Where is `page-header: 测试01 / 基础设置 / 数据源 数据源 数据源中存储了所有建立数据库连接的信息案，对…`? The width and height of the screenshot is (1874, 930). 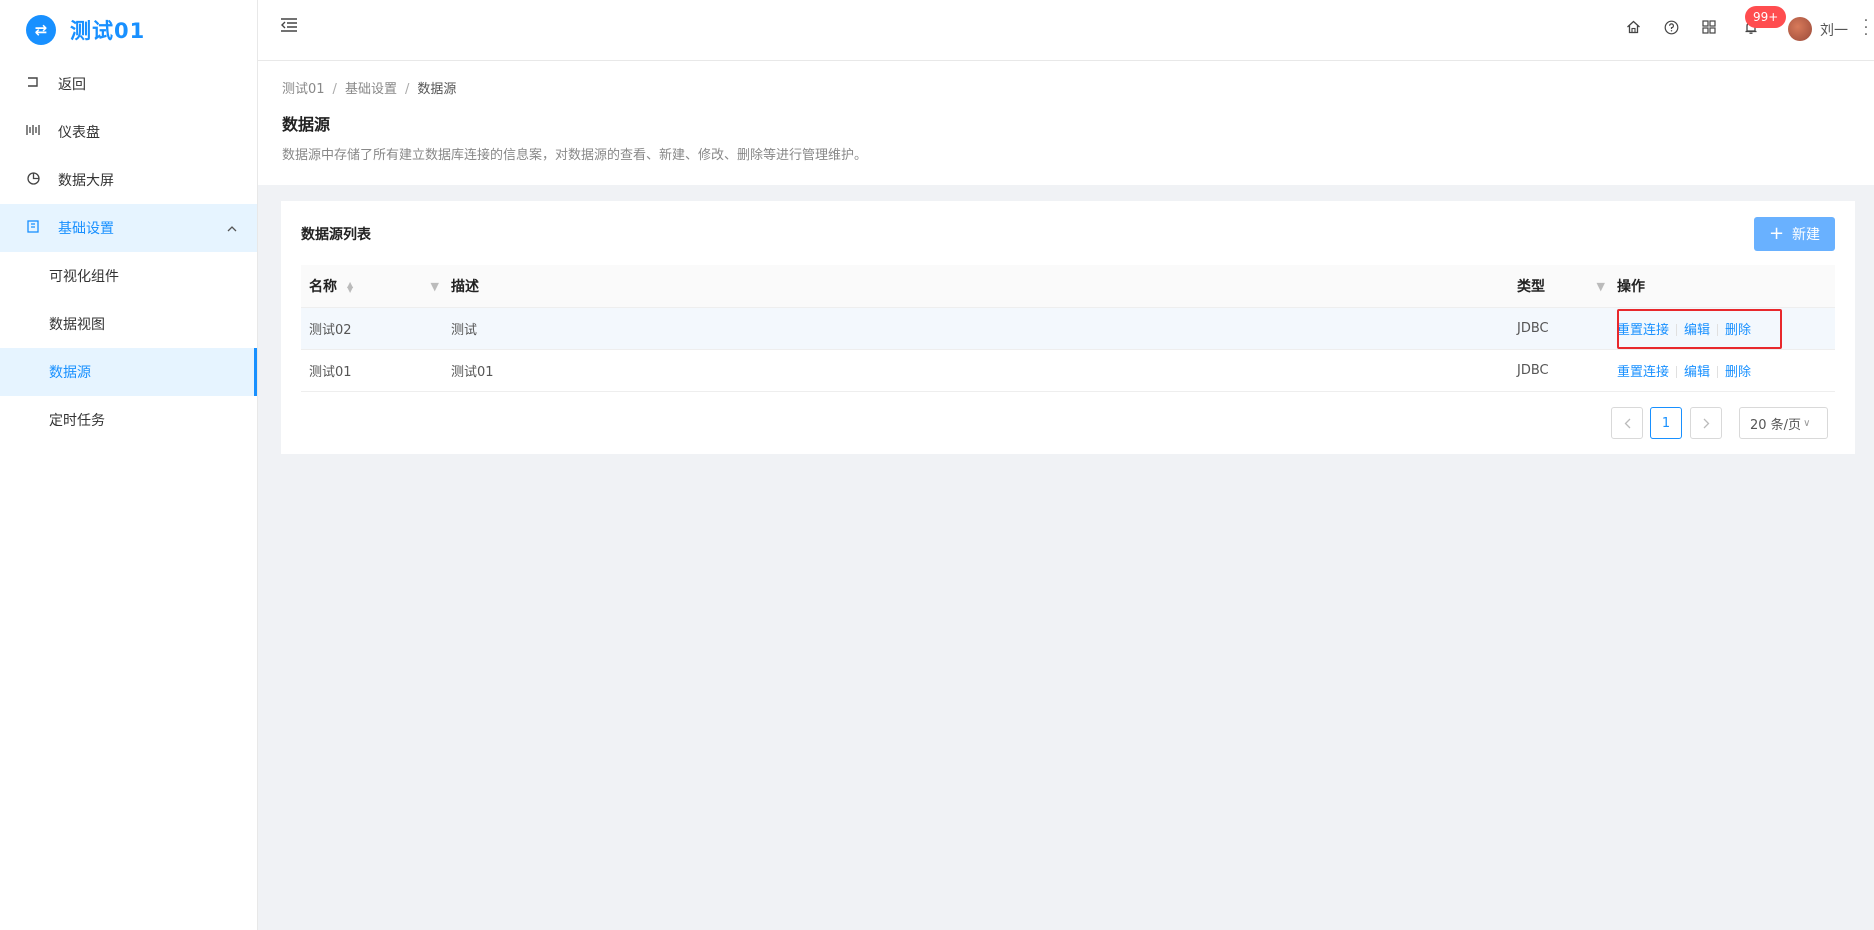
page-header: 测试01 / 基础设置 / 数据源 数据源 数据源中存储了所有建立数据库连接的信息案，对… is located at coordinates (1066, 123).